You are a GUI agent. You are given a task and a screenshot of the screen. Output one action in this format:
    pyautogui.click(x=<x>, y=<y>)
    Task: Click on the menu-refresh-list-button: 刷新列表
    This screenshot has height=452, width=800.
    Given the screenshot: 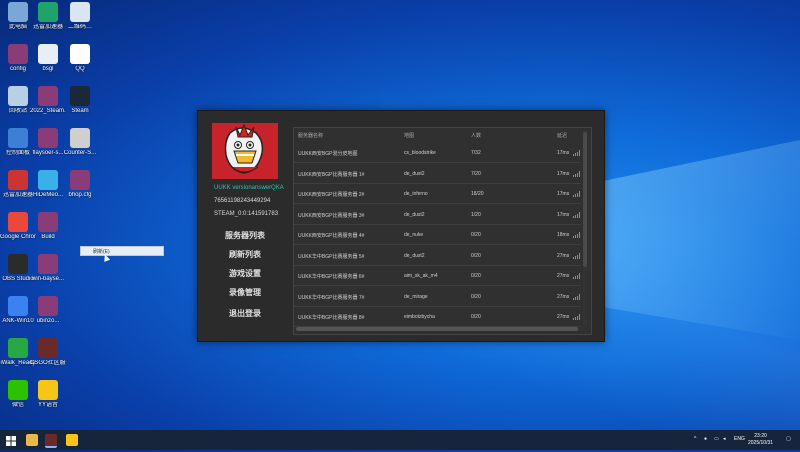 What is the action you would take?
    pyautogui.click(x=245, y=255)
    